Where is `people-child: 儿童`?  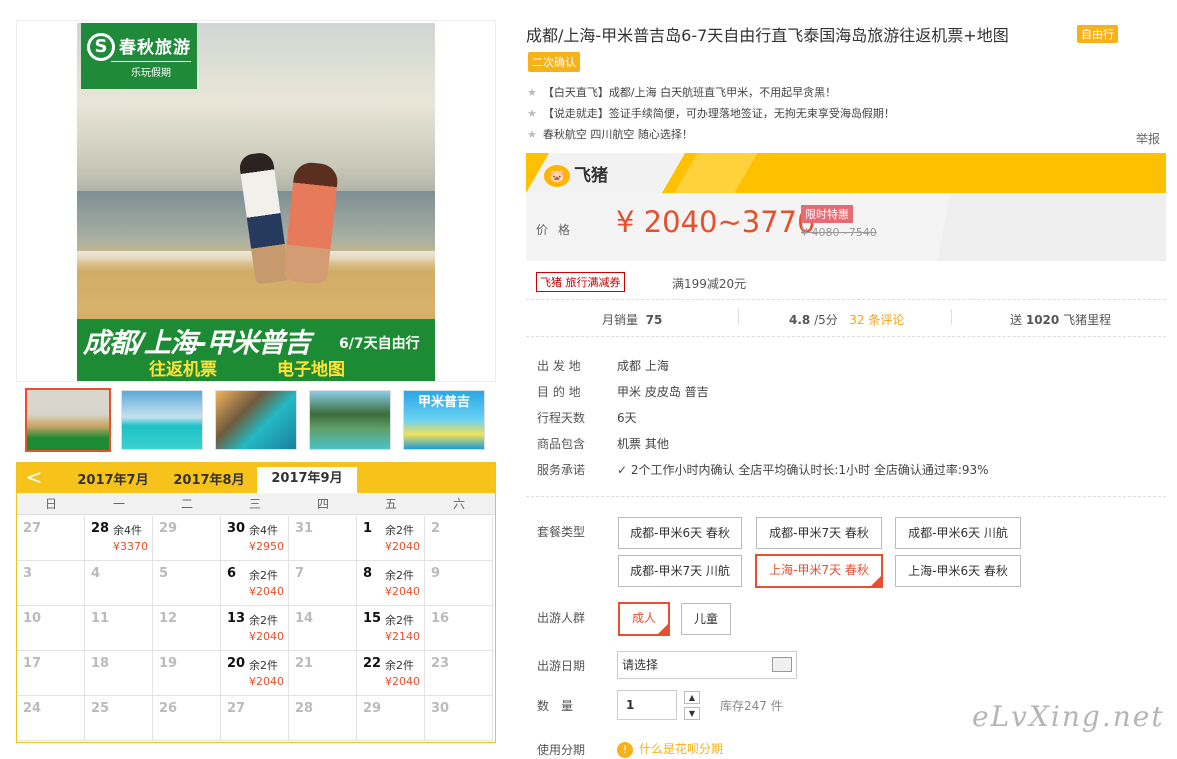 people-child: 儿童 is located at coordinates (706, 619).